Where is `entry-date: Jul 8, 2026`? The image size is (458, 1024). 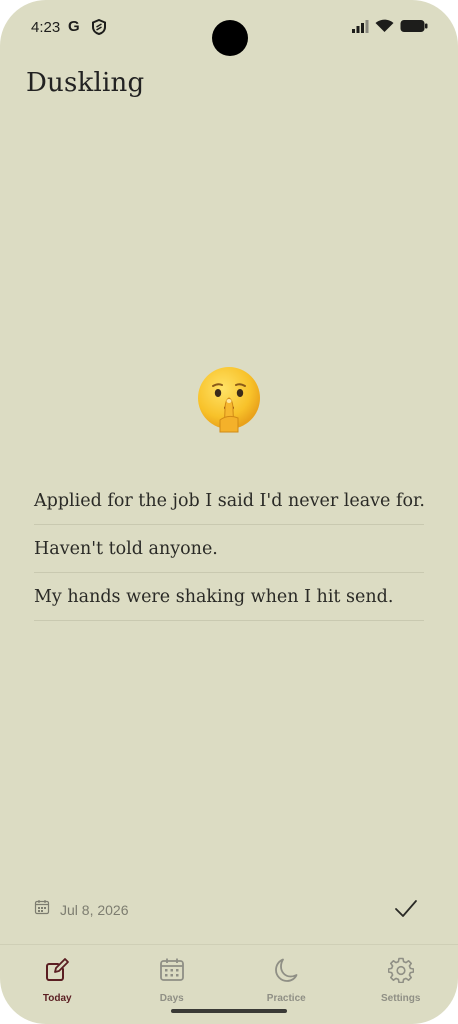
entry-date: Jul 8, 2026 is located at coordinates (81, 909).